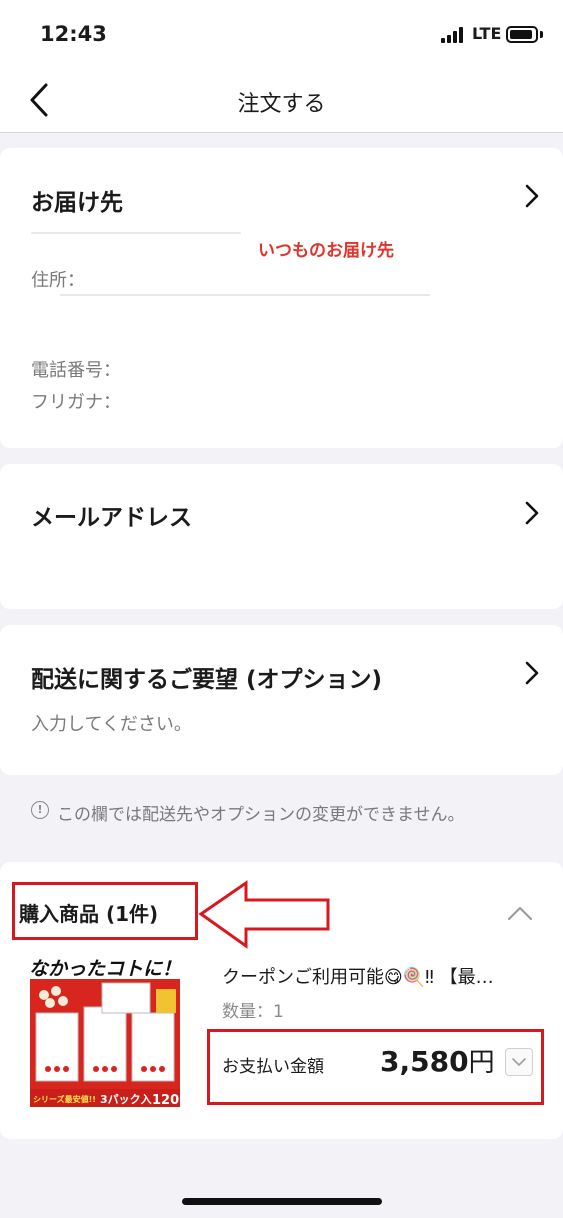 The height and width of the screenshot is (1218, 563). What do you see at coordinates (76, 402) in the screenshot?
I see `furigana-label: フリガナ：` at bounding box center [76, 402].